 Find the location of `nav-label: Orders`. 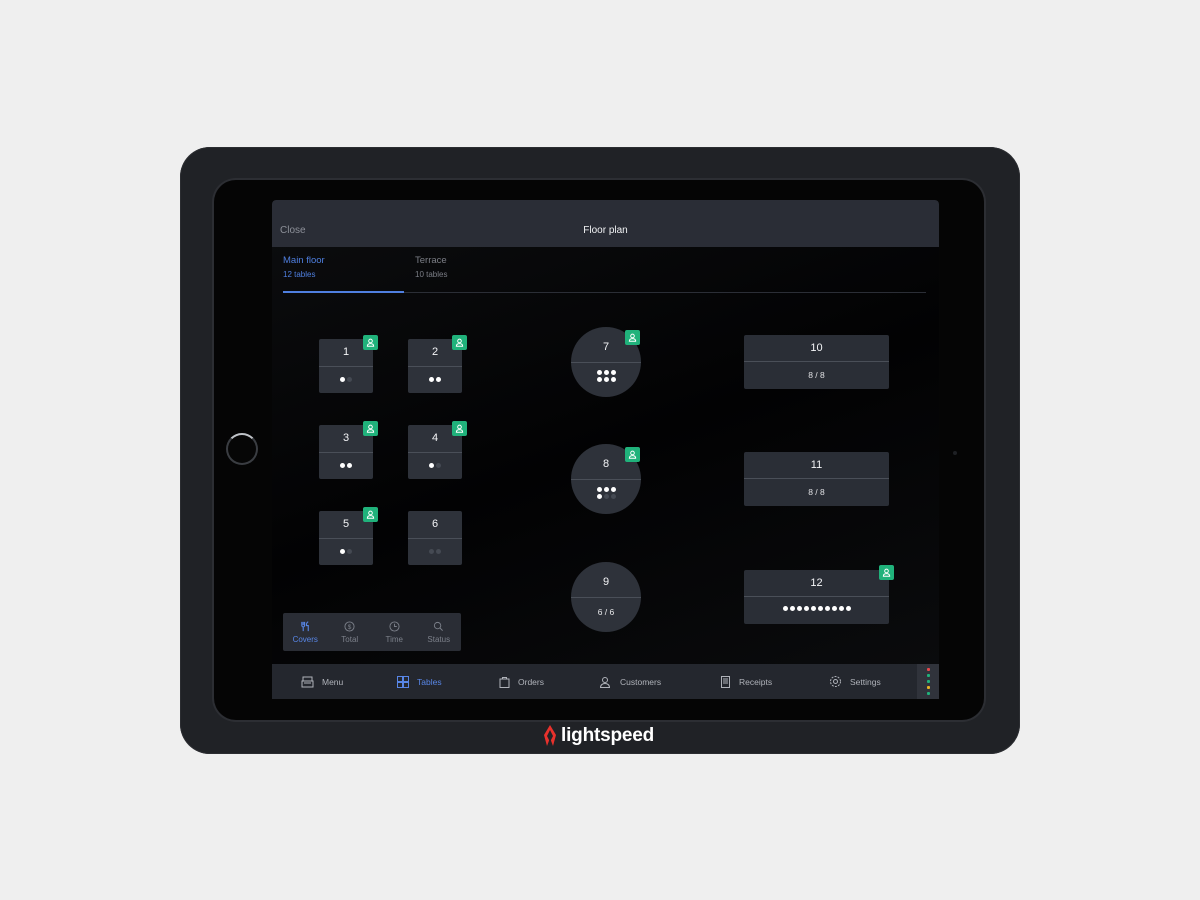

nav-label: Orders is located at coordinates (531, 681).